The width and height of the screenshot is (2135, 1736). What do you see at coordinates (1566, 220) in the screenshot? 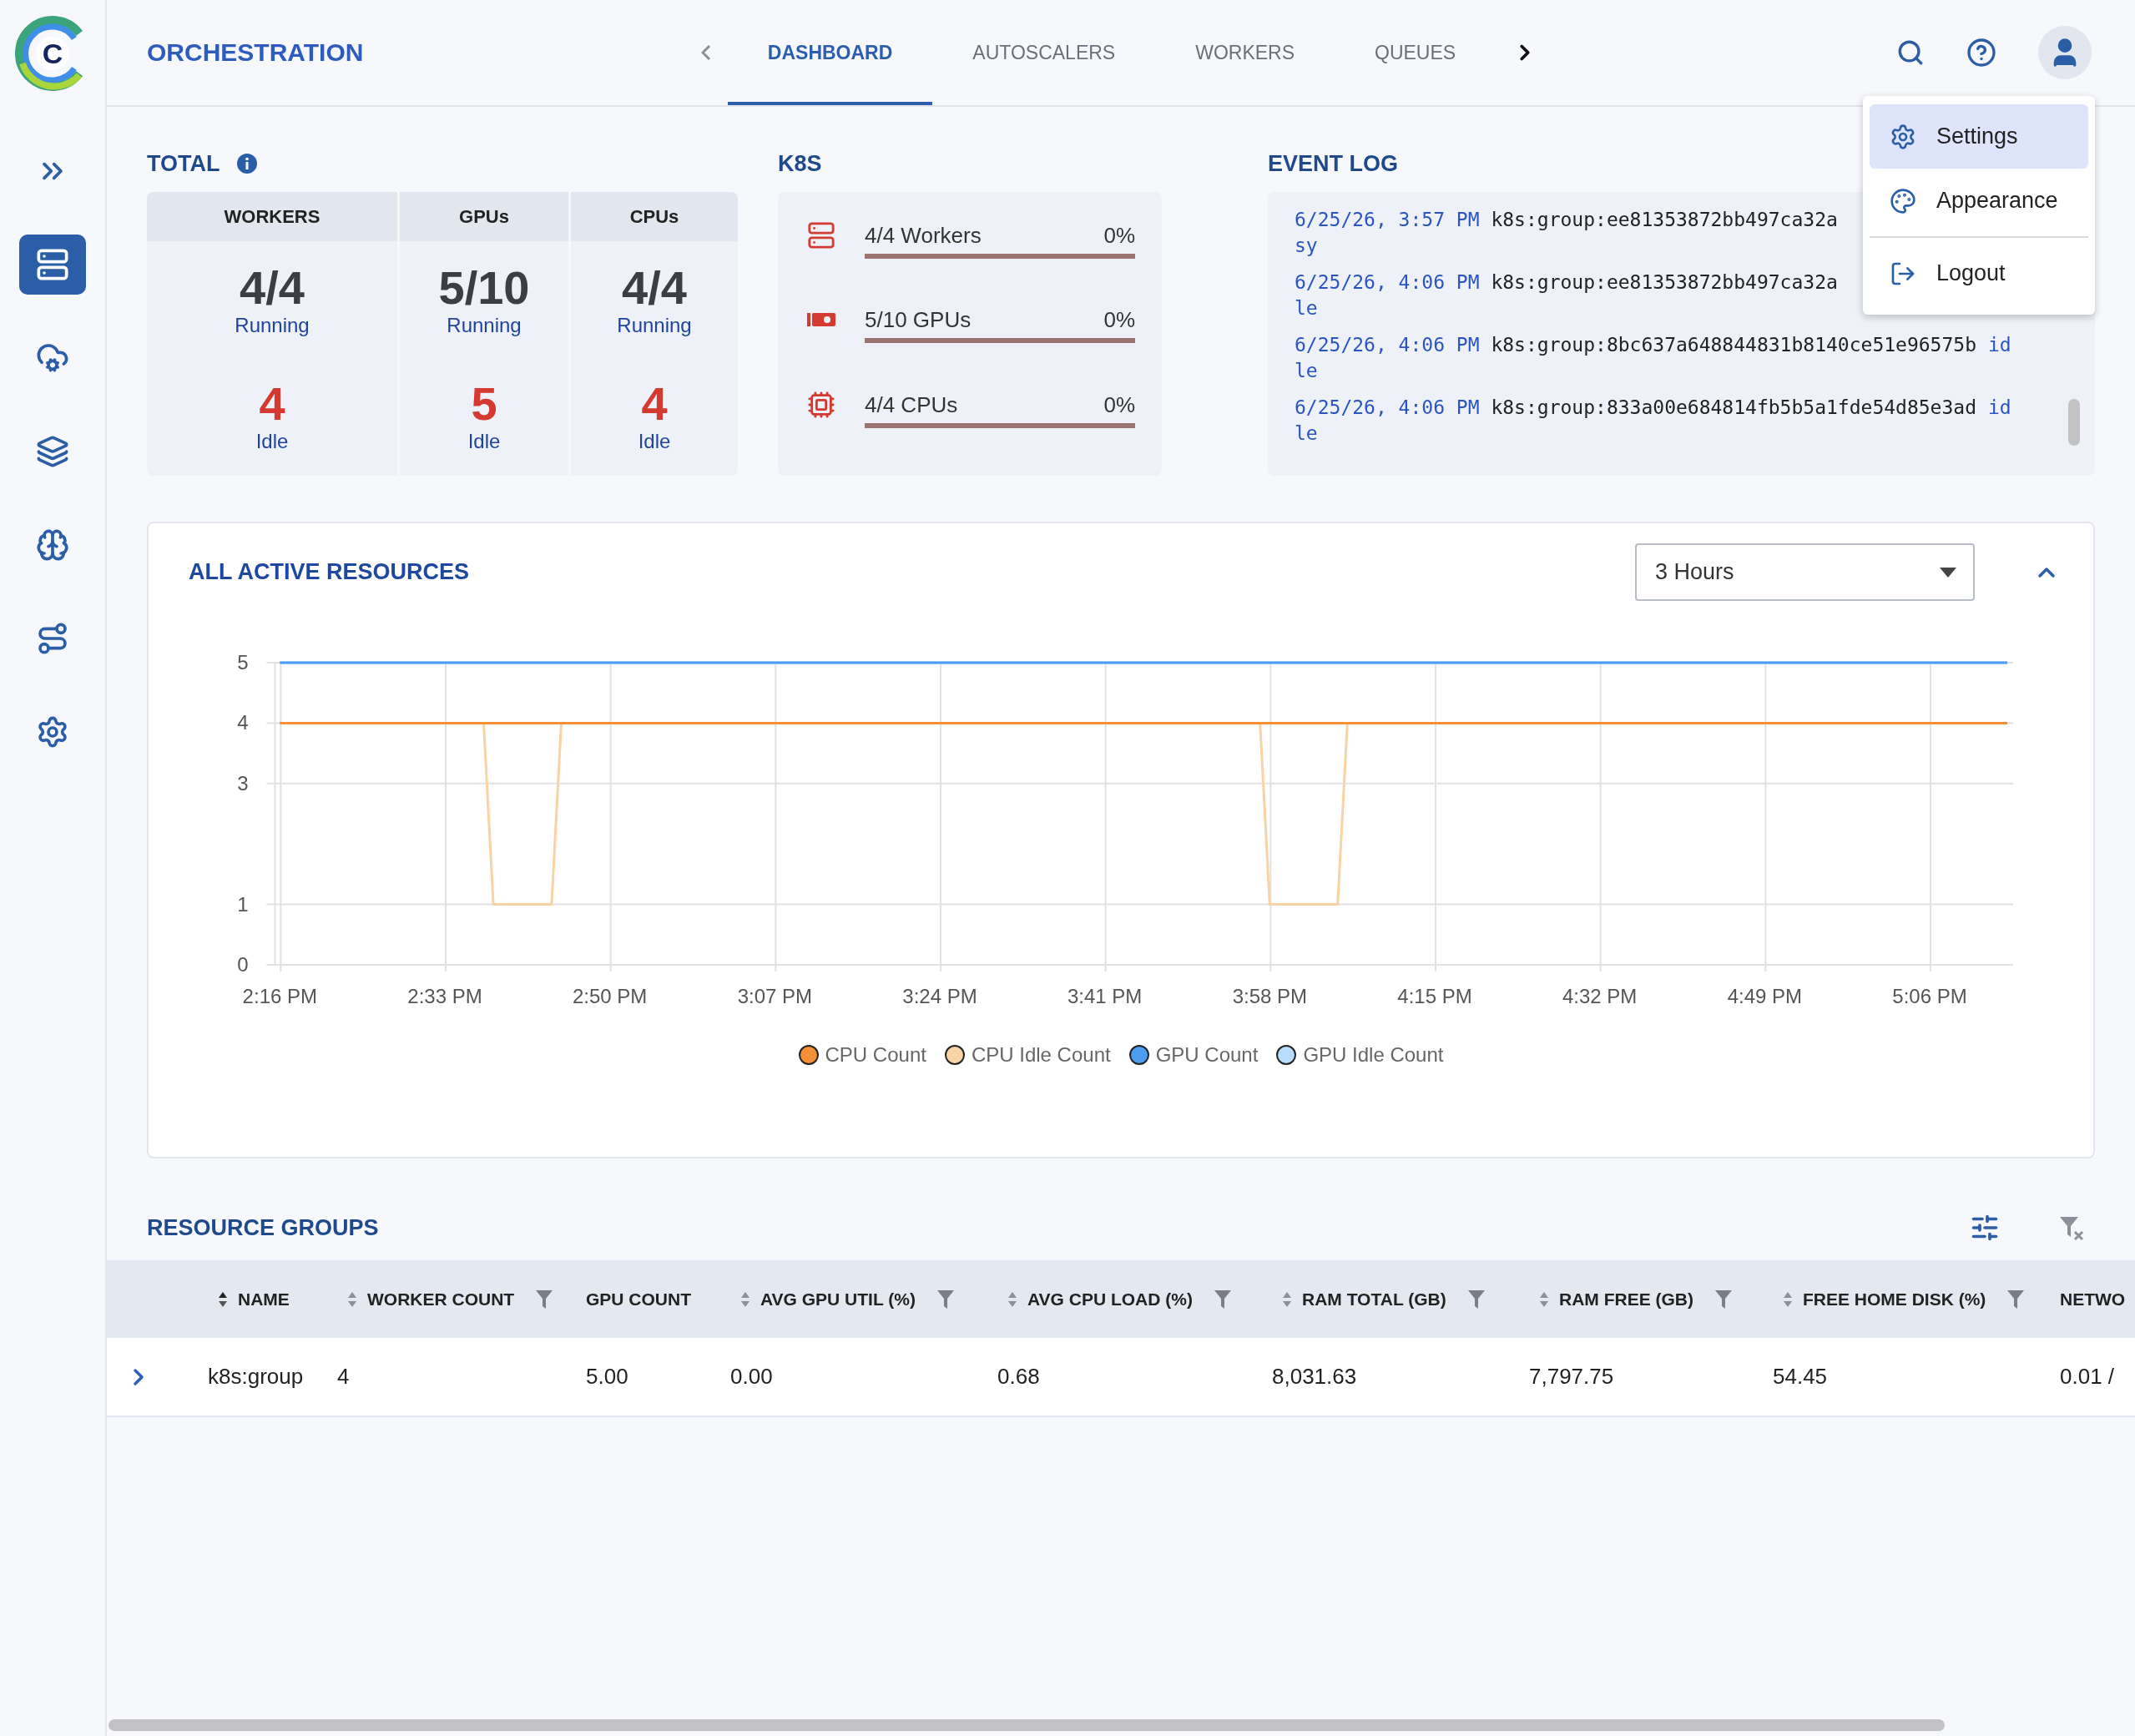
I see `log-line: 6/25/26, 3:57 PM k8s:group:ee81353872bb497ca32a` at bounding box center [1566, 220].